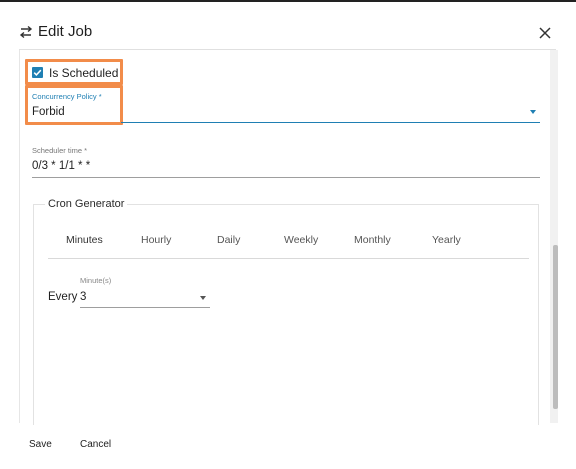 The height and width of the screenshot is (469, 576). What do you see at coordinates (40, 444) in the screenshot?
I see `save-button: Save` at bounding box center [40, 444].